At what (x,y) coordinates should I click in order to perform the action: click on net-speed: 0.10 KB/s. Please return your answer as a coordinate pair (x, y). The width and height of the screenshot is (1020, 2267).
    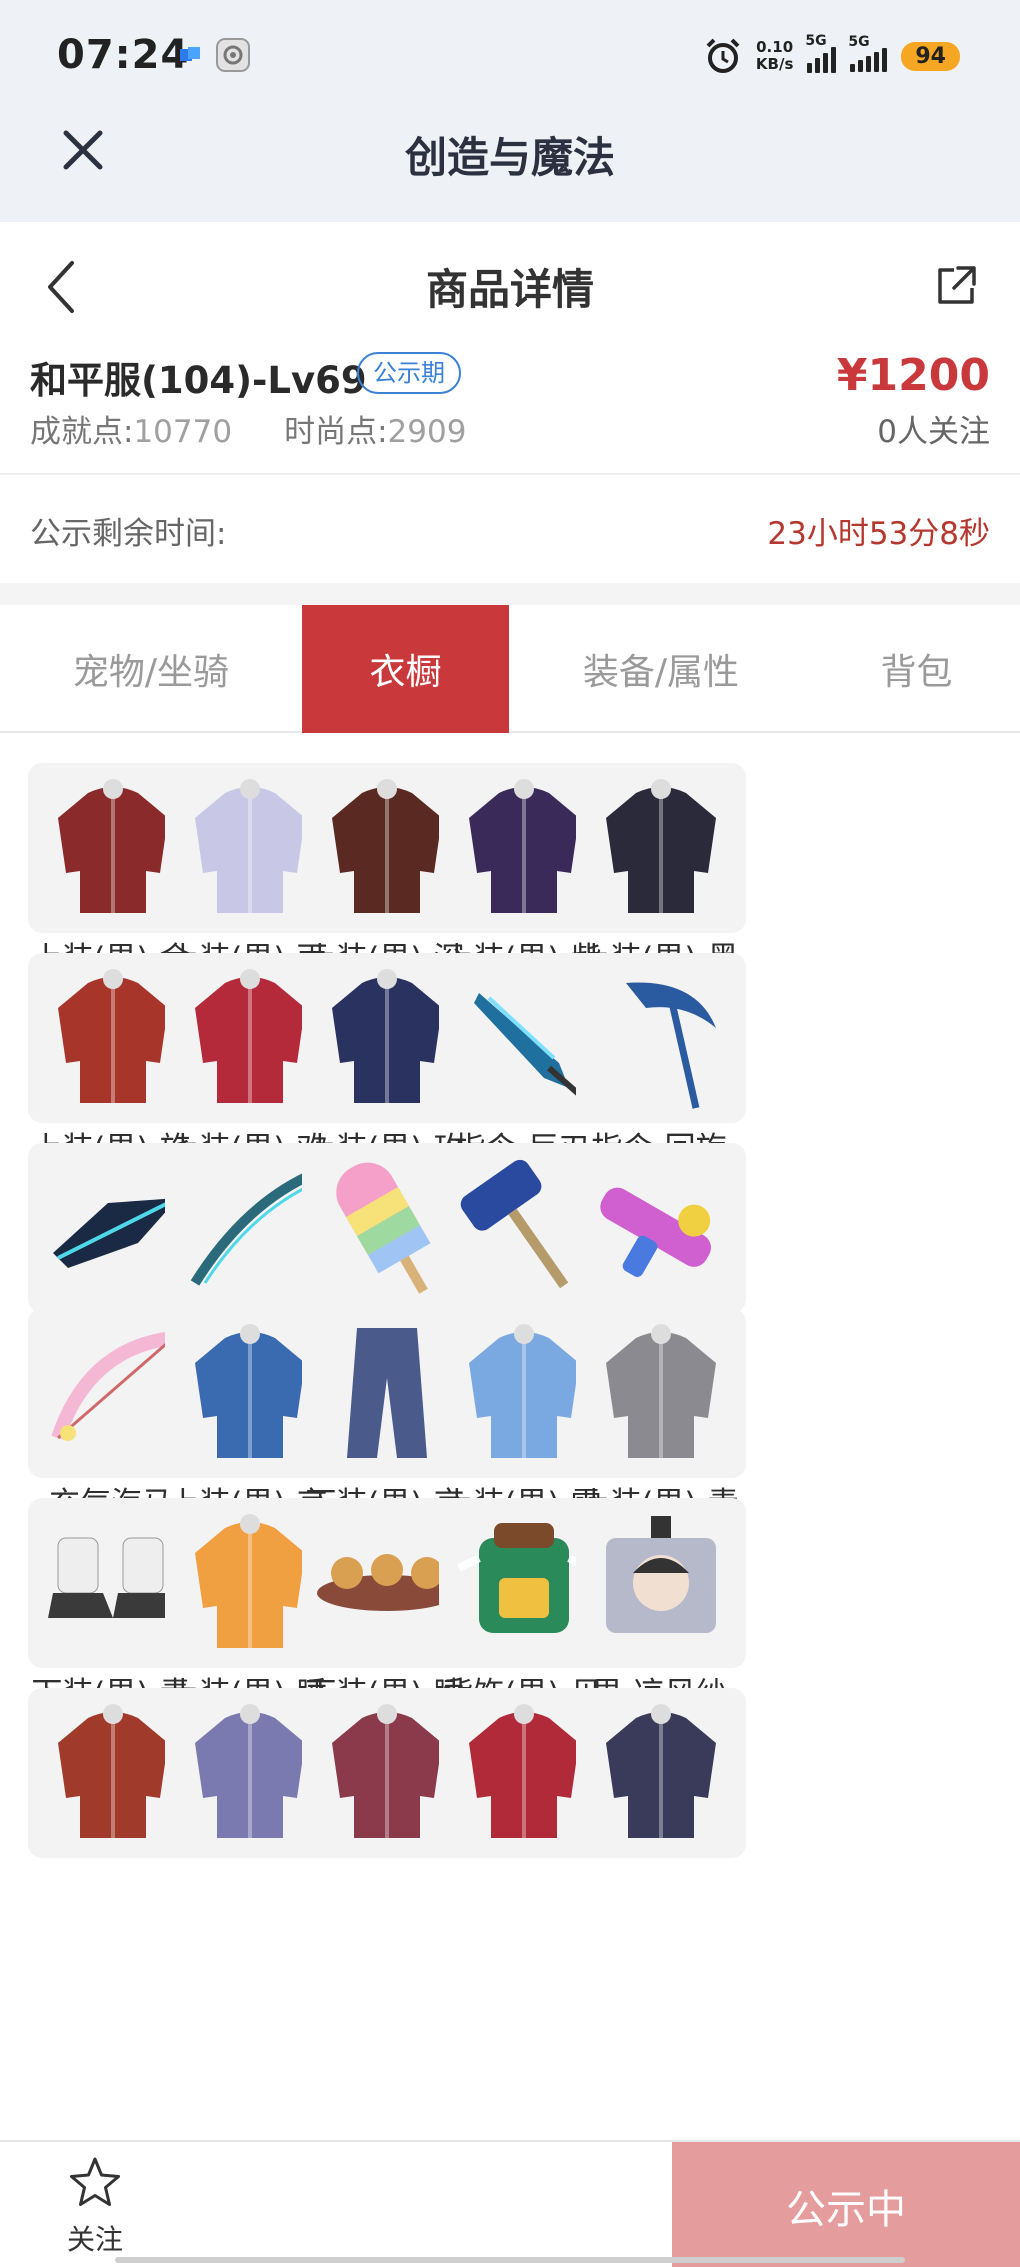
    Looking at the image, I should click on (774, 56).